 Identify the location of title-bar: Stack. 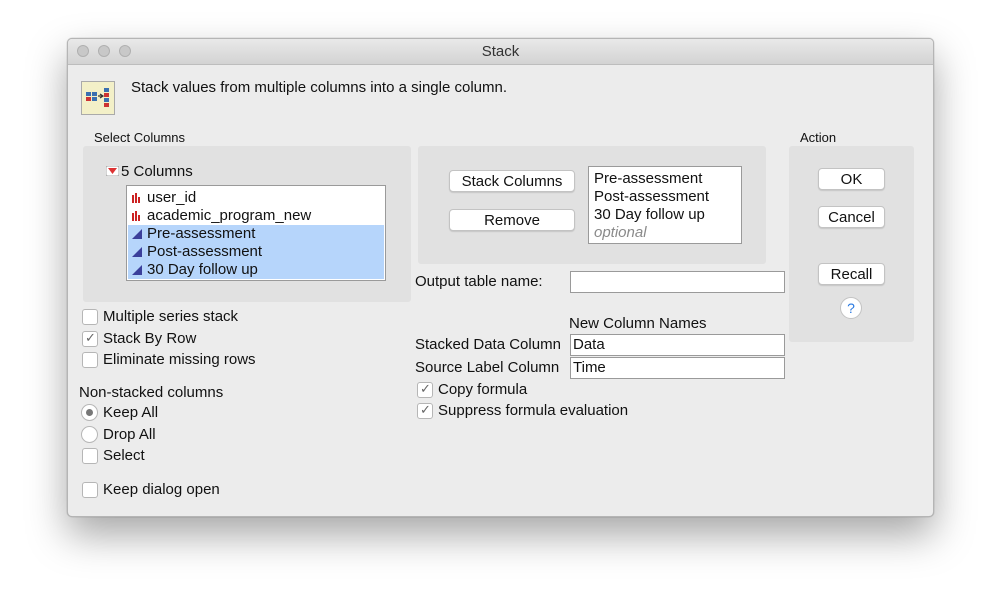
(500, 52).